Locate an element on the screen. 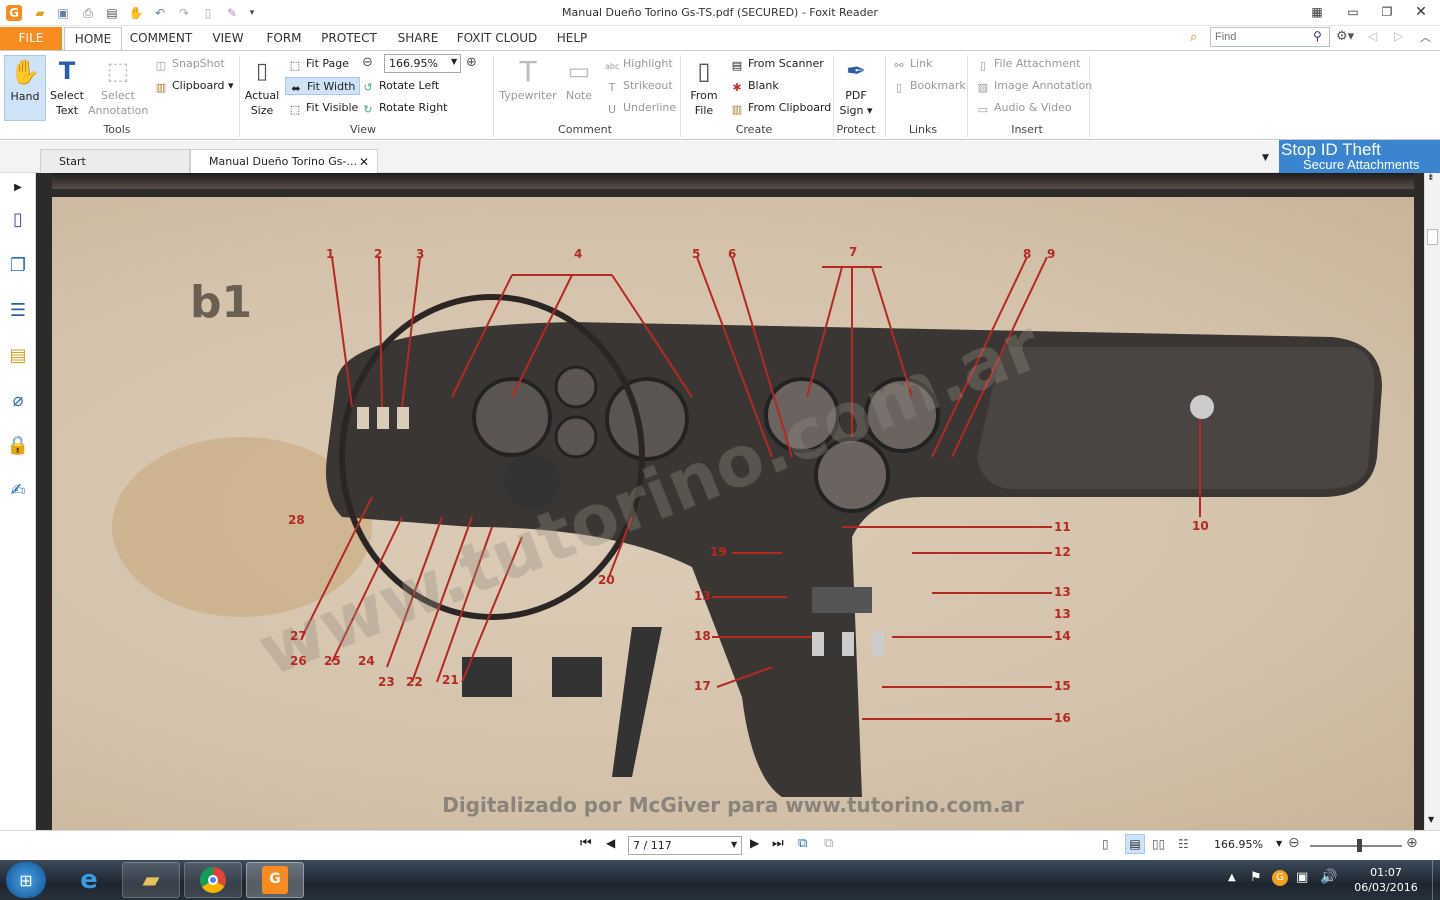 This screenshot has height=900, width=1440. zoom-in-icon: ⊕ is located at coordinates (471, 62).